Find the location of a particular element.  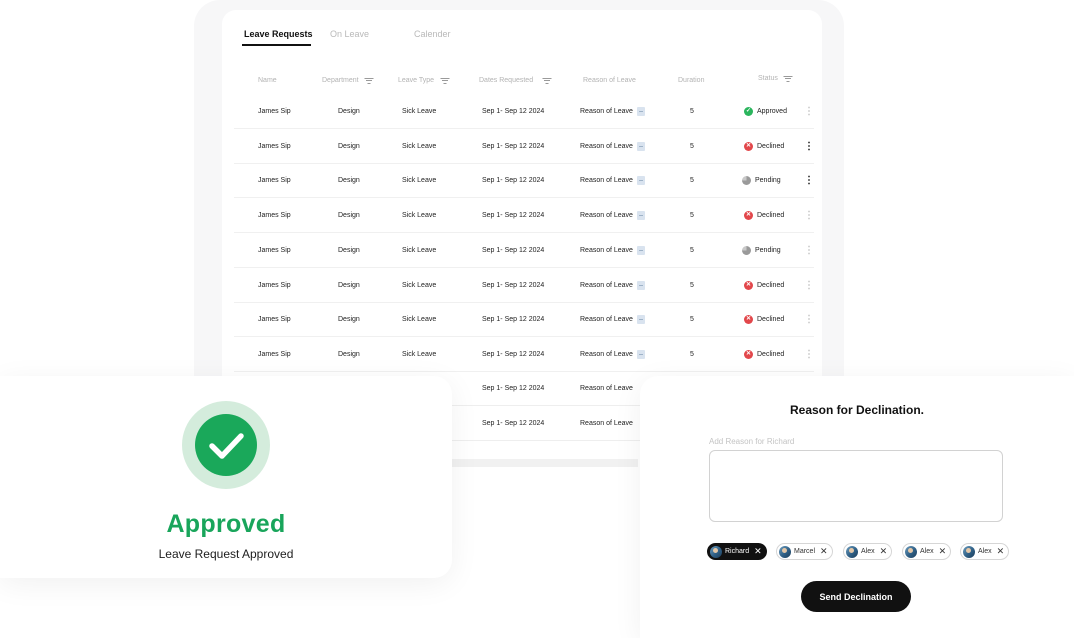

recipient-chip: Richard ✕ is located at coordinates (737, 551).